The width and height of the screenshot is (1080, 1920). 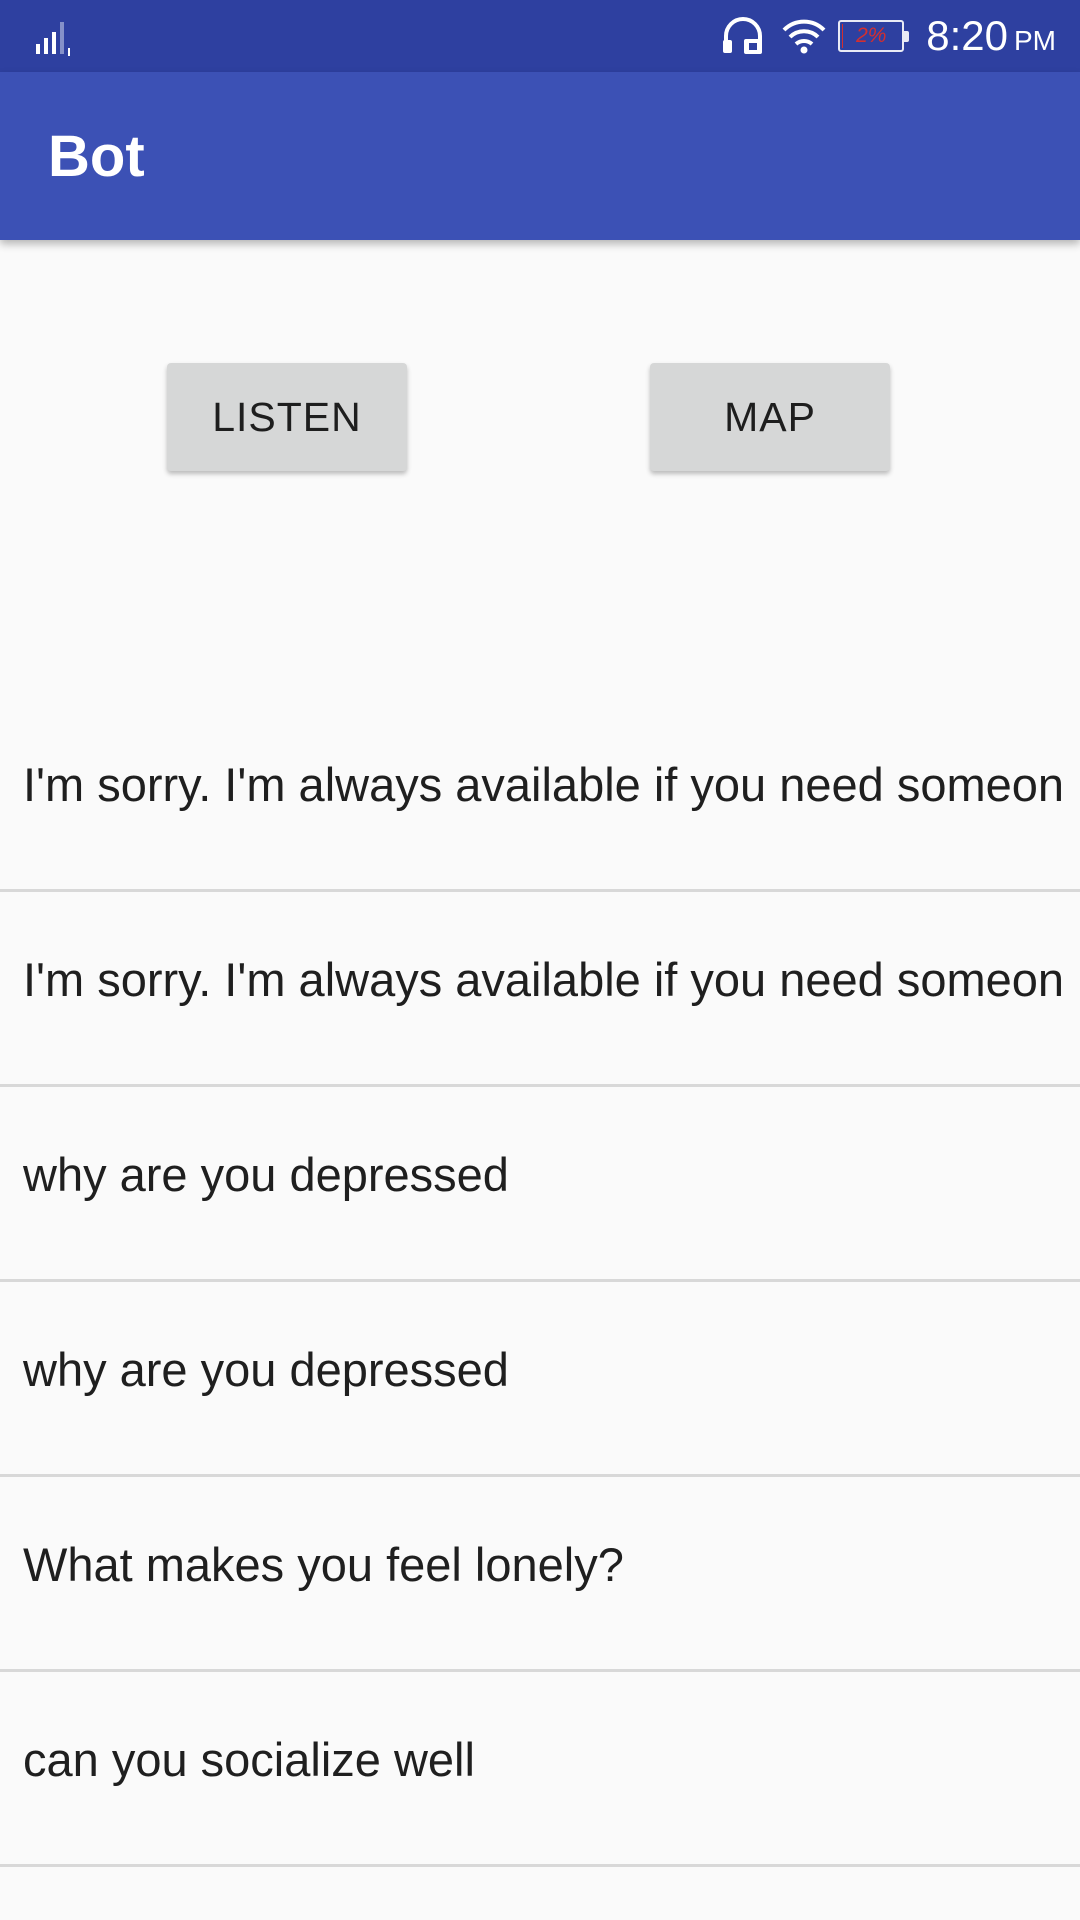 What do you see at coordinates (540, 1769) in the screenshot?
I see `list-item: can you socialize well` at bounding box center [540, 1769].